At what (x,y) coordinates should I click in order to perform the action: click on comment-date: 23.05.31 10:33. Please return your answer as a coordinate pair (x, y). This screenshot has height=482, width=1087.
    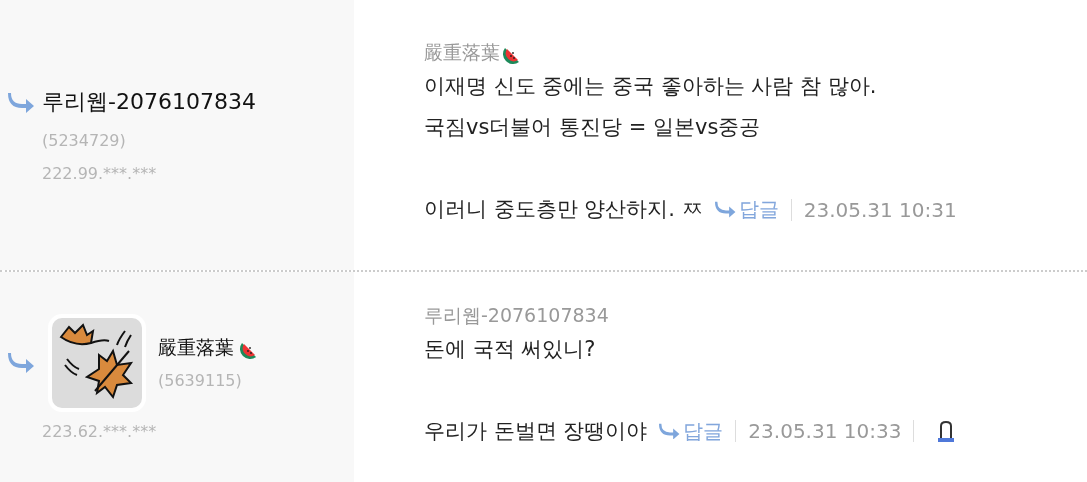
    Looking at the image, I should click on (825, 431).